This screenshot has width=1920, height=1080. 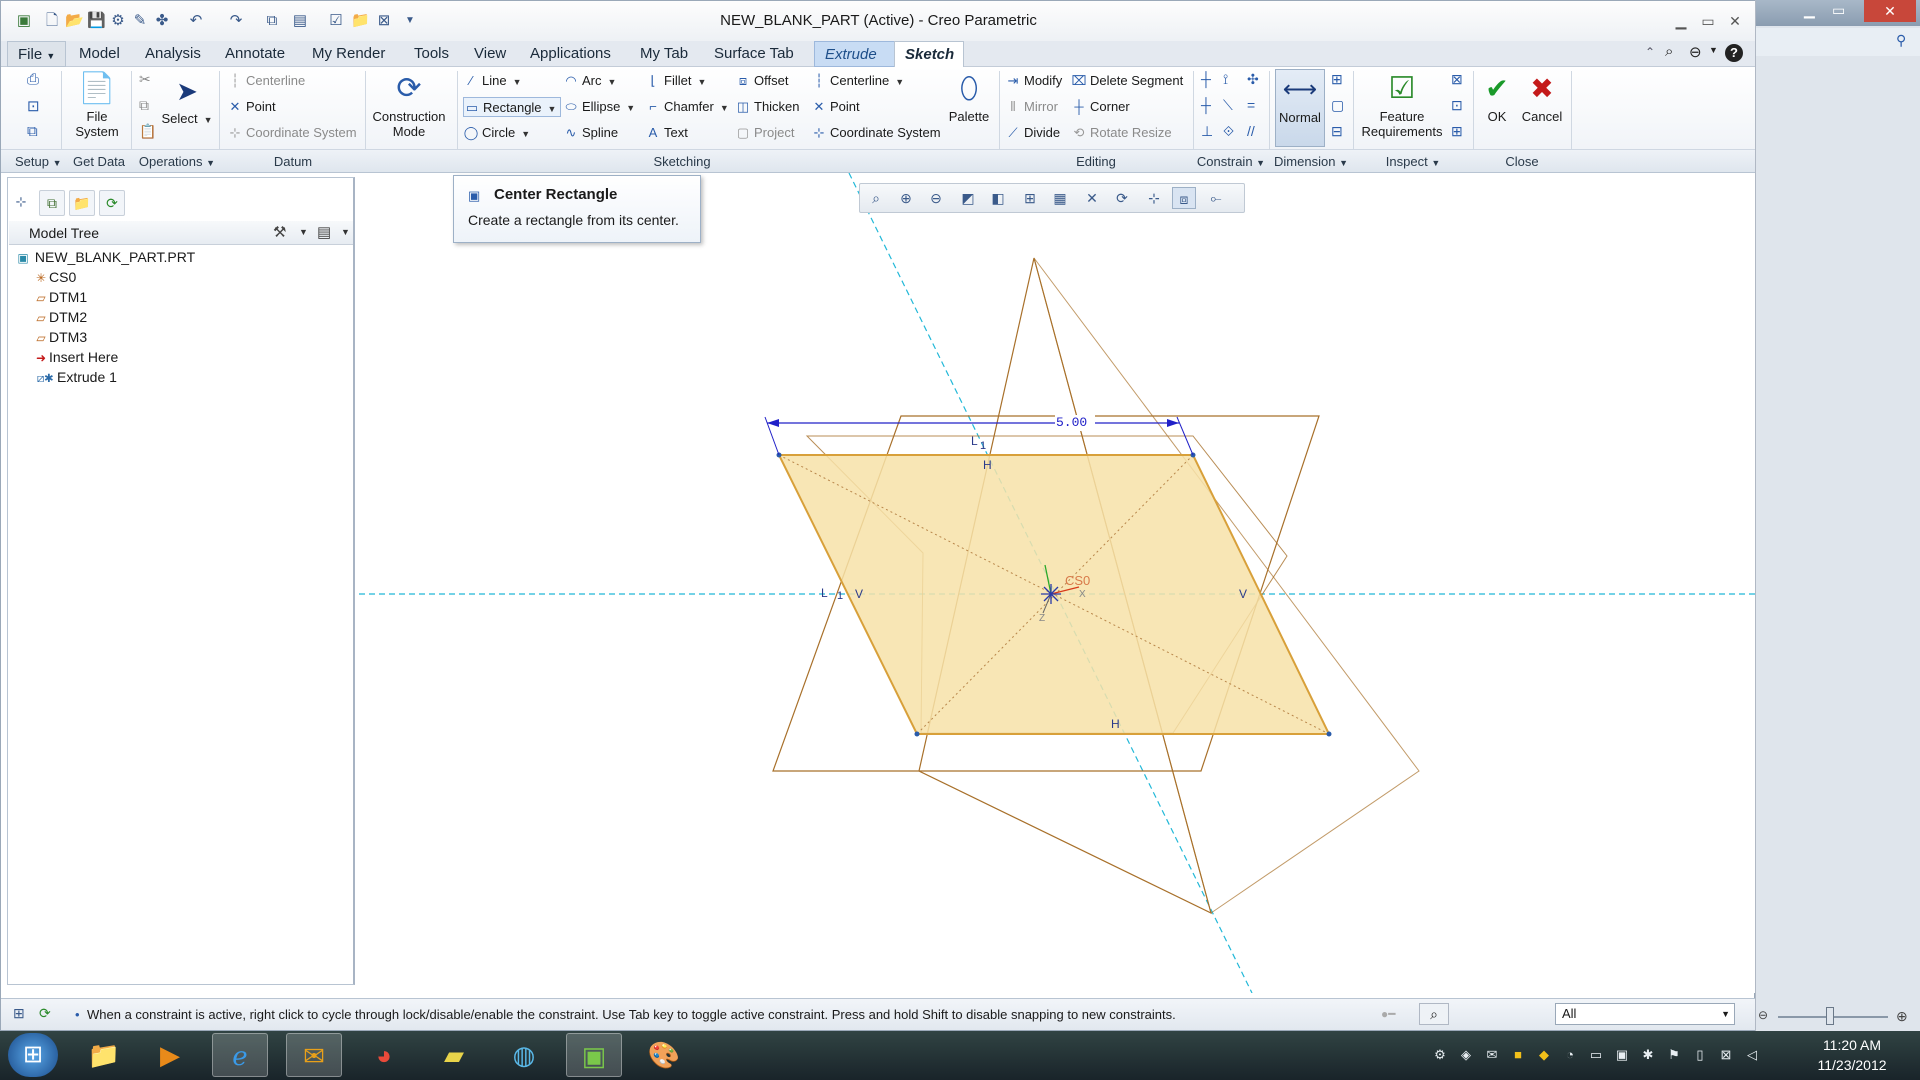 What do you see at coordinates (1154, 198) in the screenshot?
I see `sketch-display-filters-icon: ⊹` at bounding box center [1154, 198].